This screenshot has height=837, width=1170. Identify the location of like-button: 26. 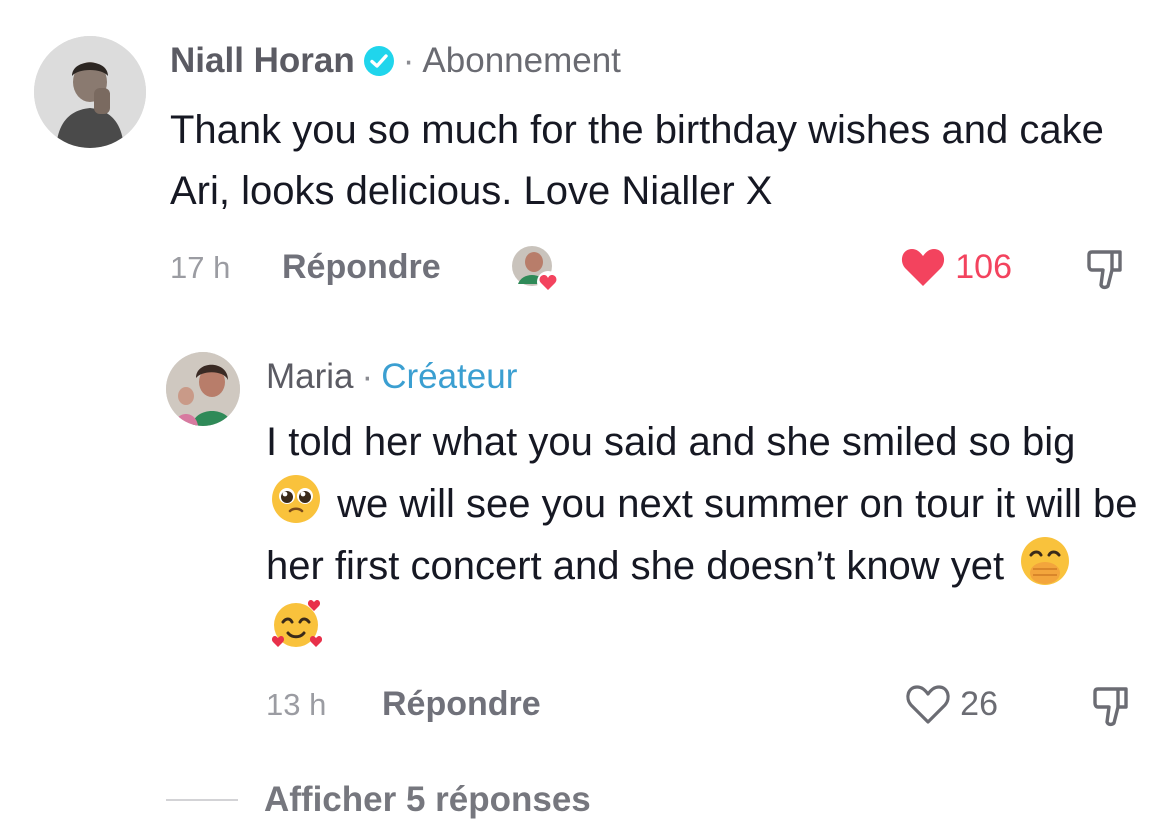
(951, 704).